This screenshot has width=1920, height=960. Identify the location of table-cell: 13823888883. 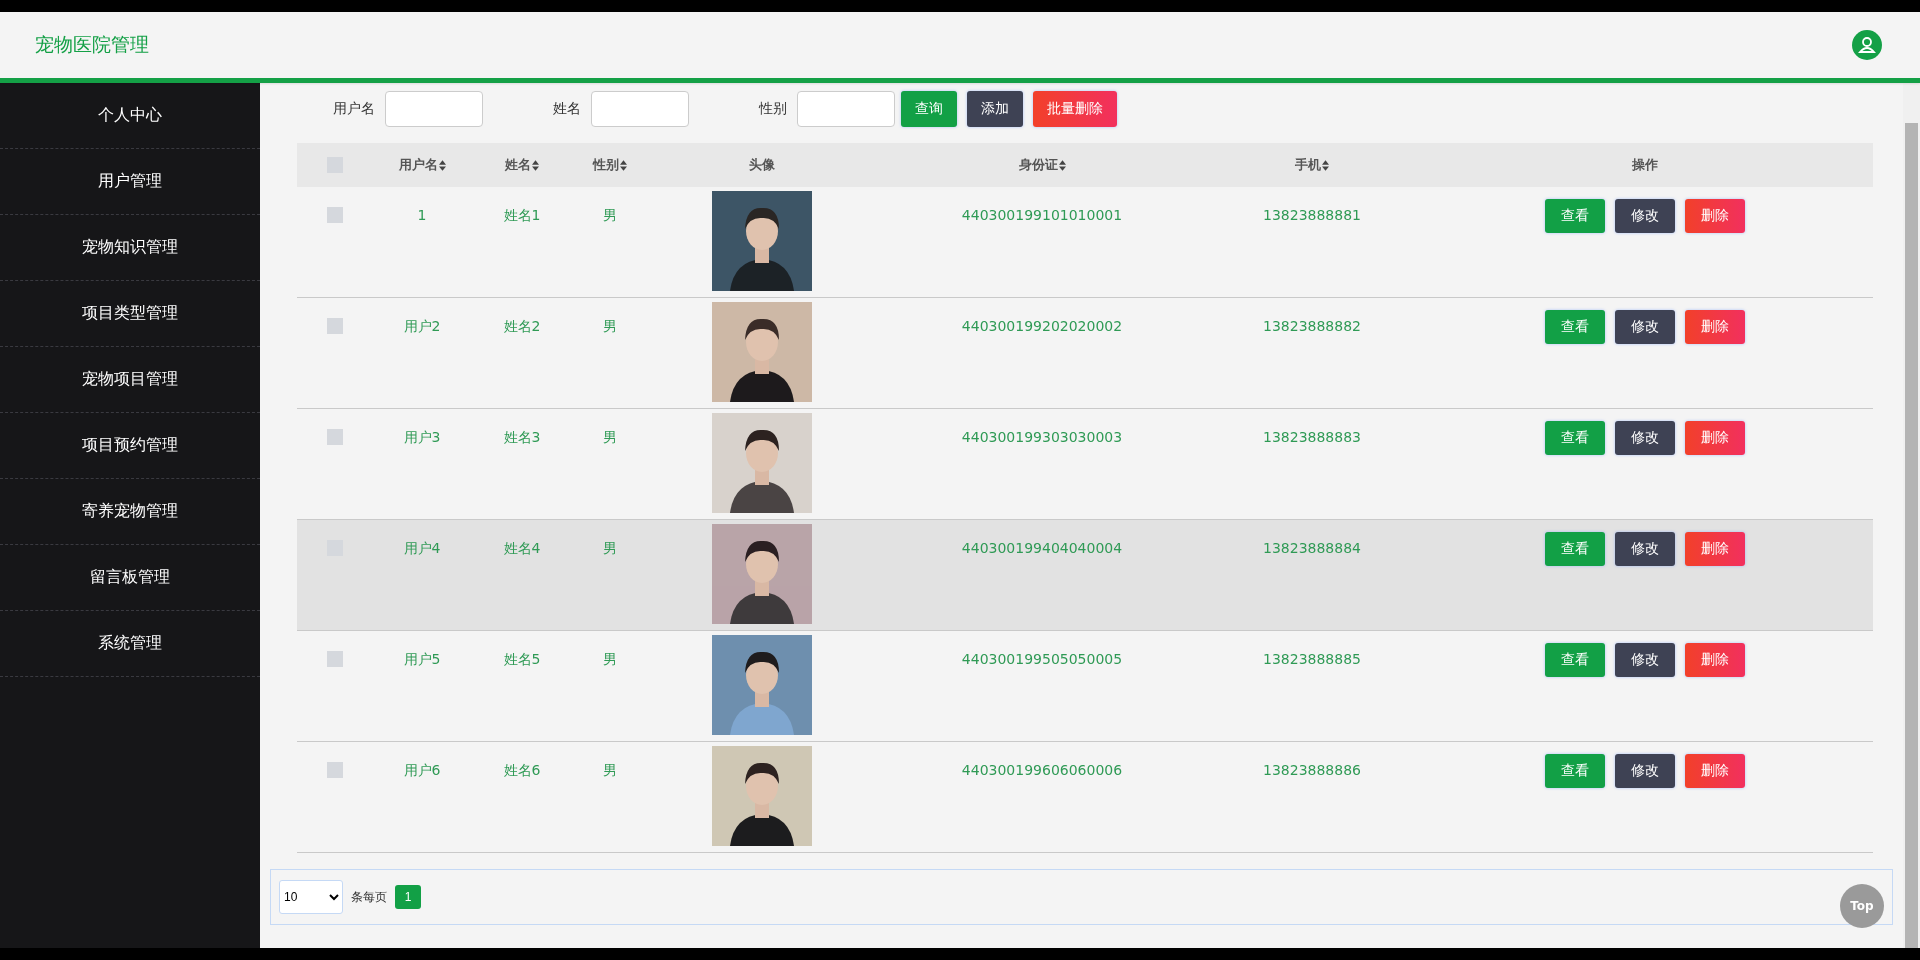
(1312, 437).